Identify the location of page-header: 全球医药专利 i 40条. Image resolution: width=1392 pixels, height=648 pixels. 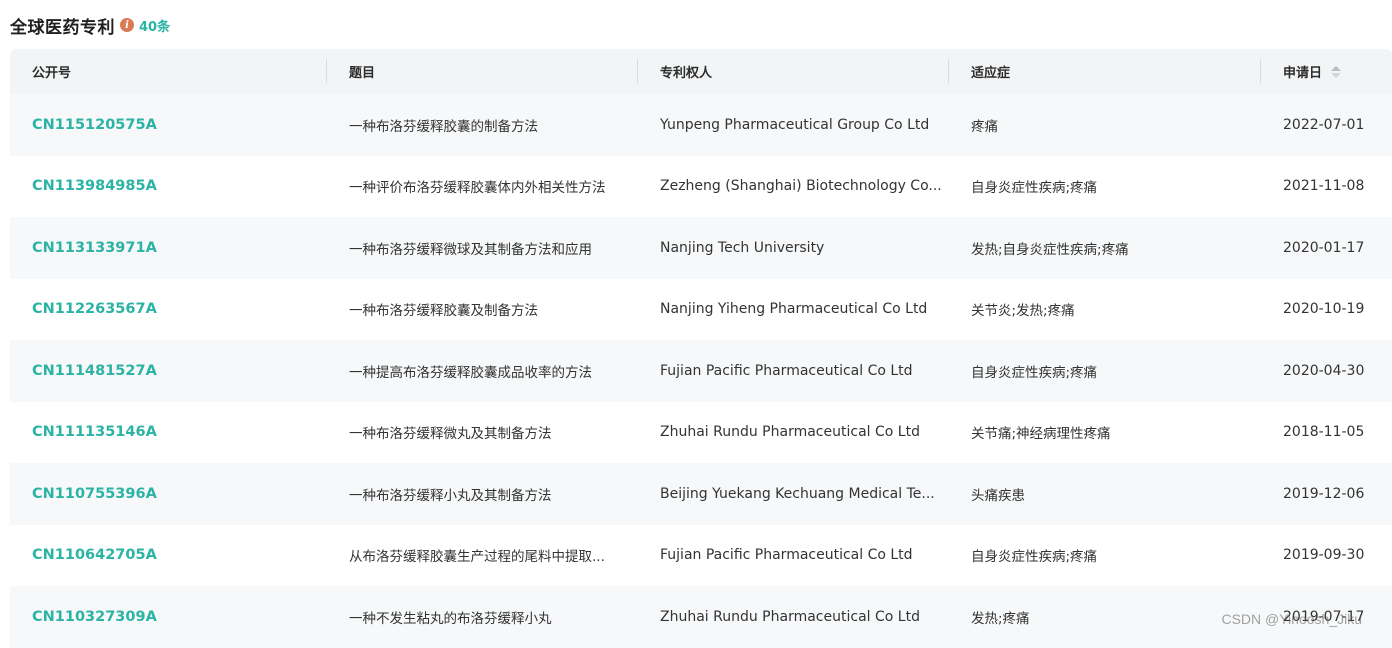
(90, 25).